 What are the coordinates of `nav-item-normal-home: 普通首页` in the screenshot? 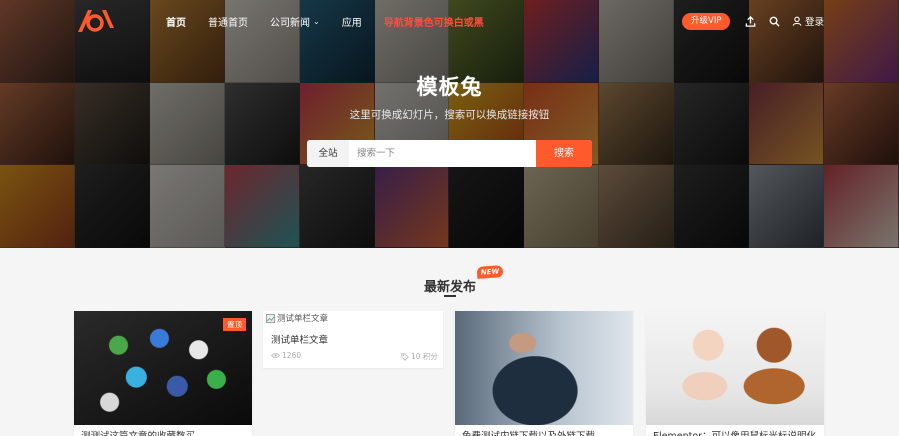 It's located at (228, 21).